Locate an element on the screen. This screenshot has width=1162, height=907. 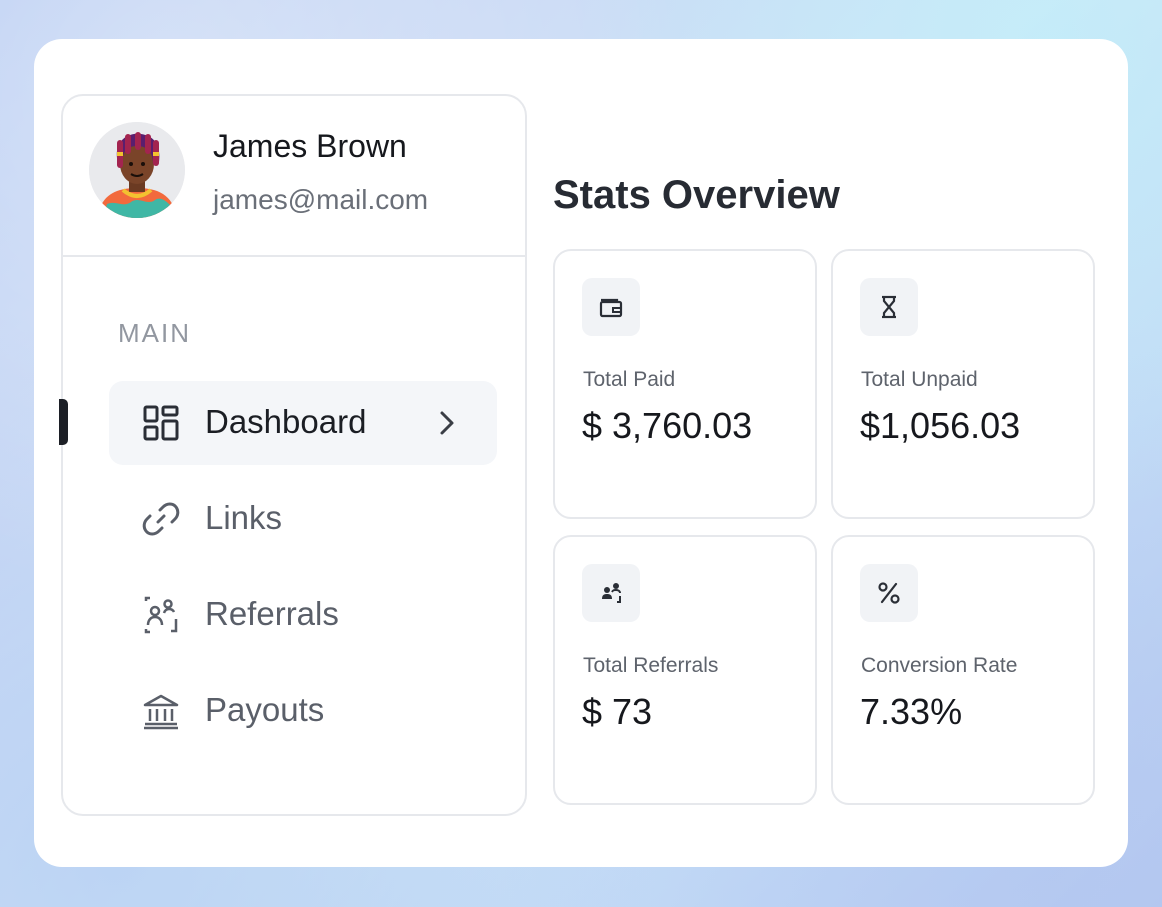
sidebar-item-links: Links is located at coordinates (303, 519).